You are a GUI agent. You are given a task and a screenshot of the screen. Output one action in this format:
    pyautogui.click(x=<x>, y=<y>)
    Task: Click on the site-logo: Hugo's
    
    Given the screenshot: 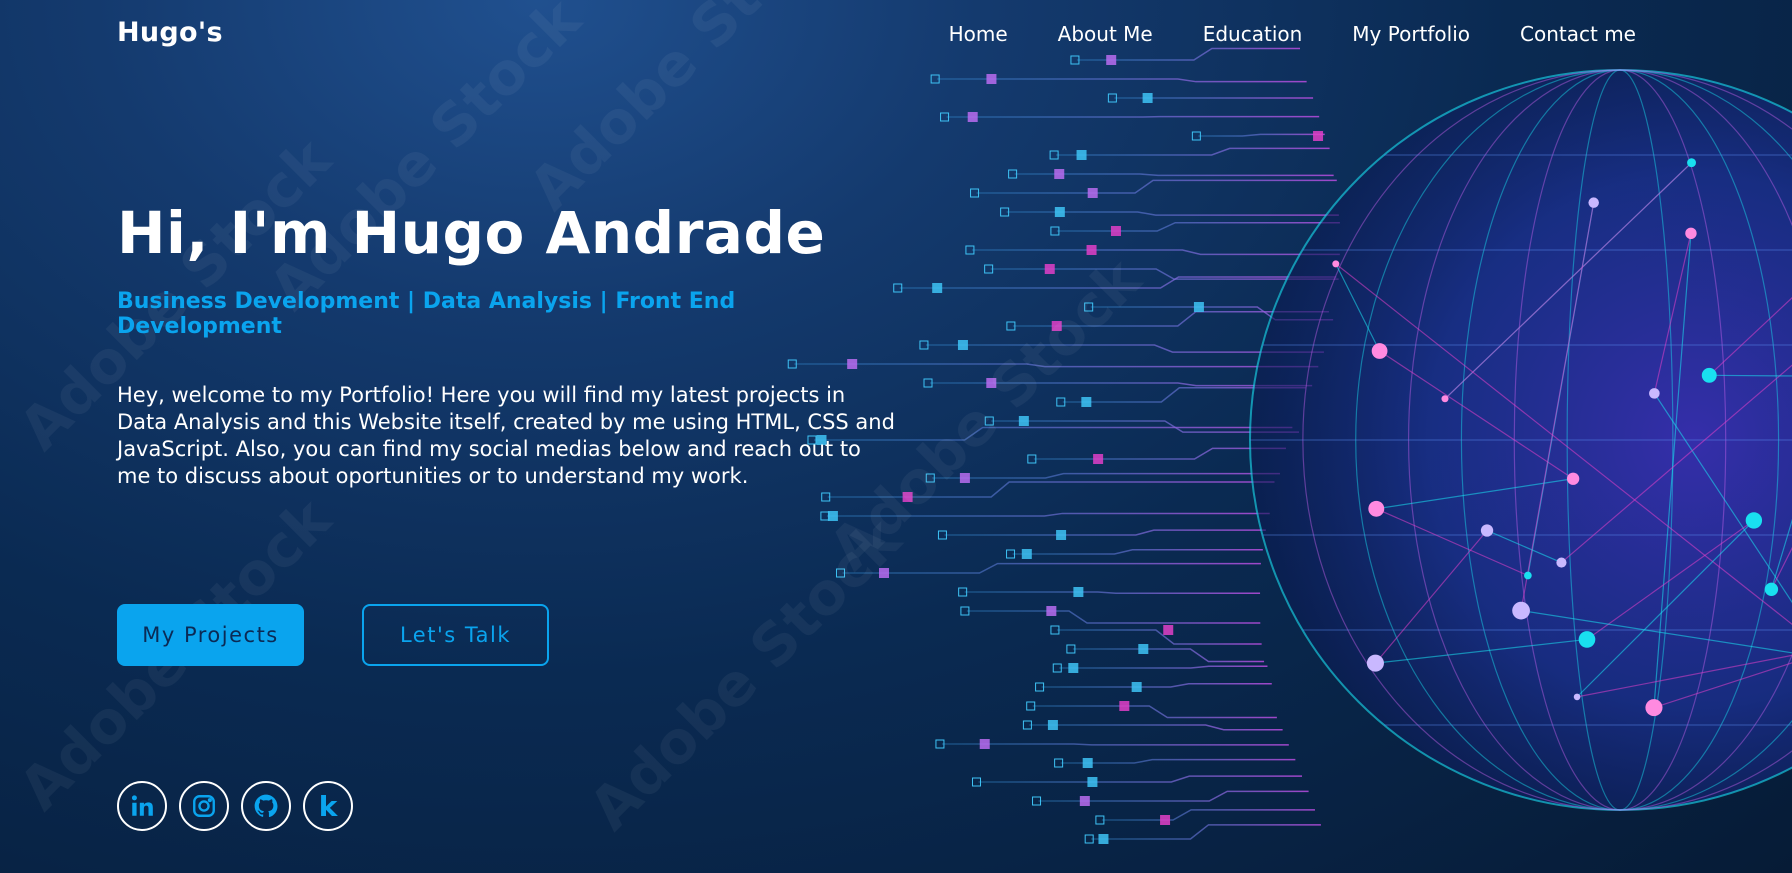 What is the action you would take?
    pyautogui.click(x=170, y=32)
    